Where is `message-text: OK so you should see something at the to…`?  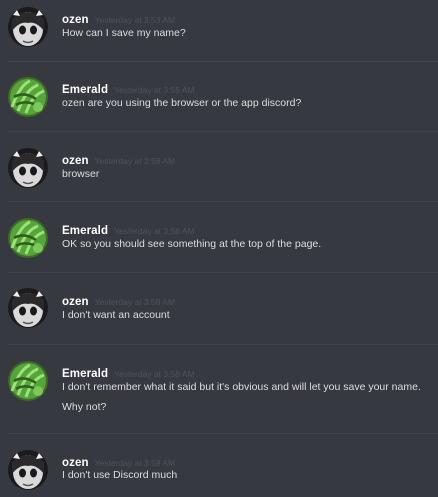 message-text: OK so you should see something at the to… is located at coordinates (192, 244).